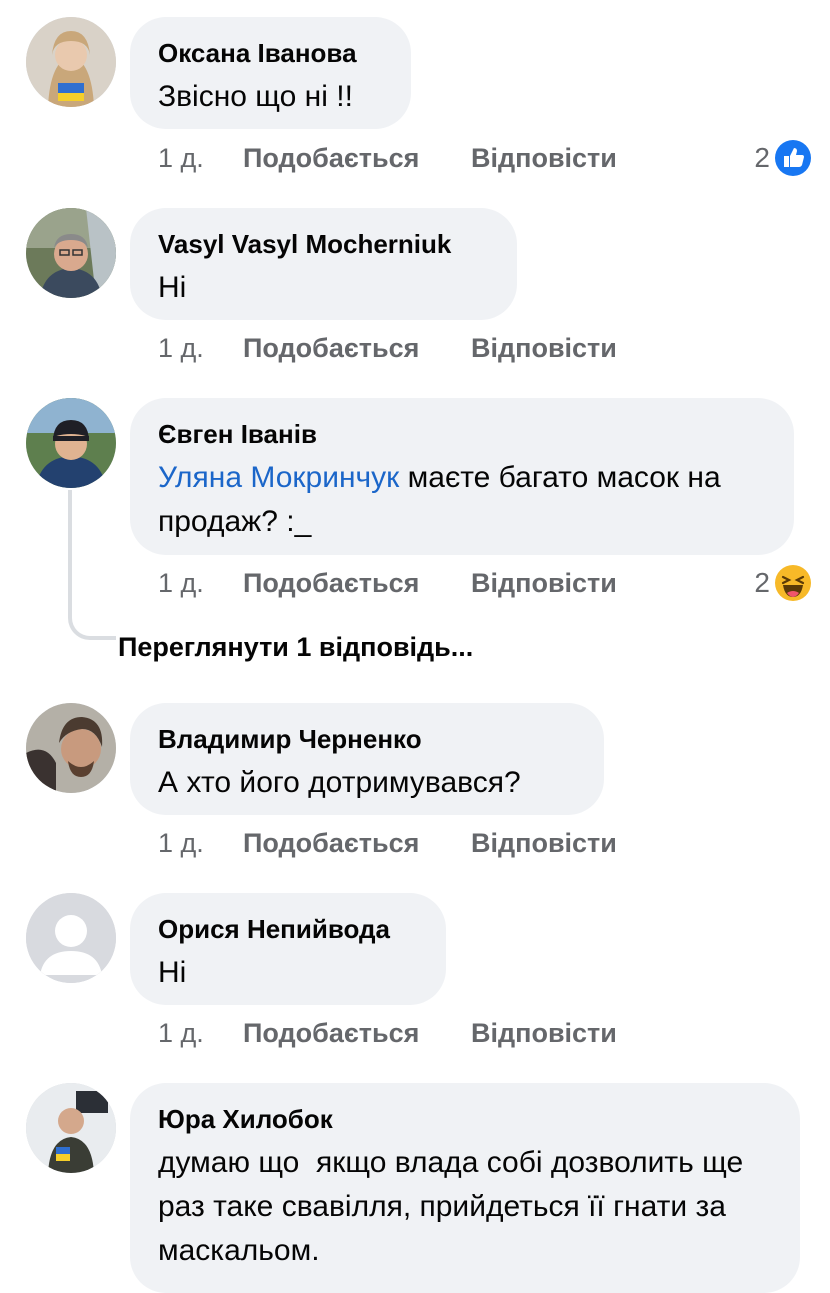 The image size is (830, 1293). Describe the element at coordinates (323, 264) in the screenshot. I see `comment-bubble: Vasyl Vasyl Mocherniuk Ні` at that location.